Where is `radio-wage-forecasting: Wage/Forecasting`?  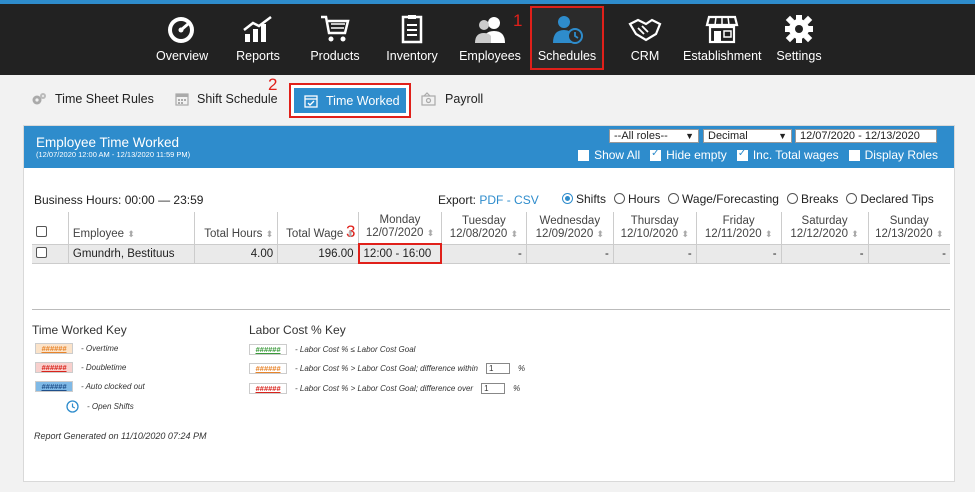
radio-wage-forecasting: Wage/Forecasting is located at coordinates (723, 199).